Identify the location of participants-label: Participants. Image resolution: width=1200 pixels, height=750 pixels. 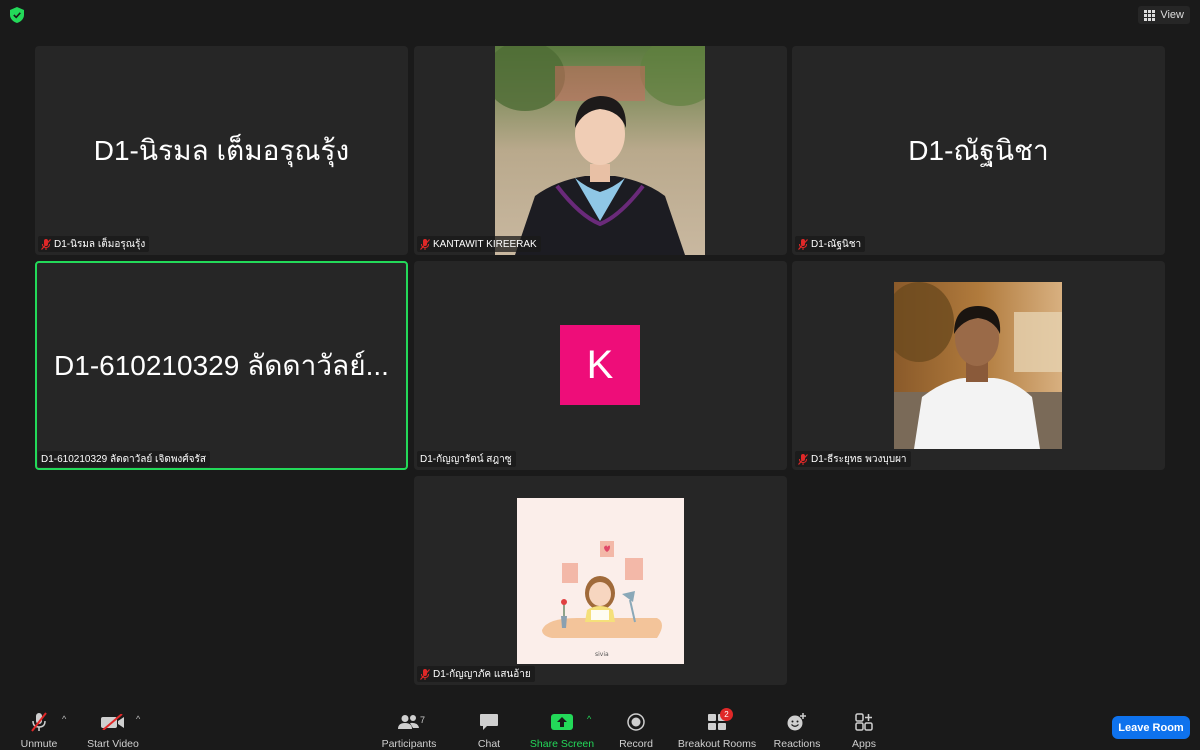
(409, 744).